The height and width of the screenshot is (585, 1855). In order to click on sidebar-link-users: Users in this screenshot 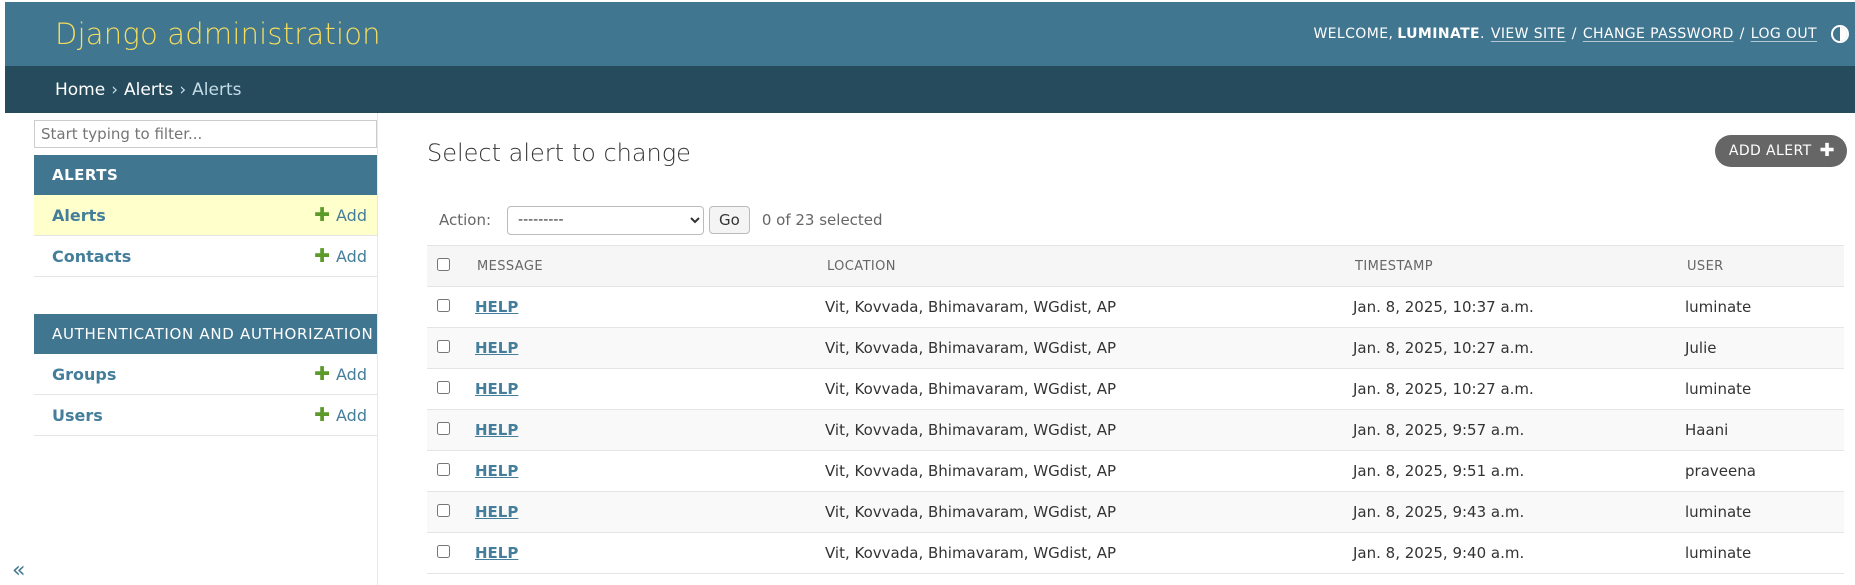, I will do `click(77, 415)`.